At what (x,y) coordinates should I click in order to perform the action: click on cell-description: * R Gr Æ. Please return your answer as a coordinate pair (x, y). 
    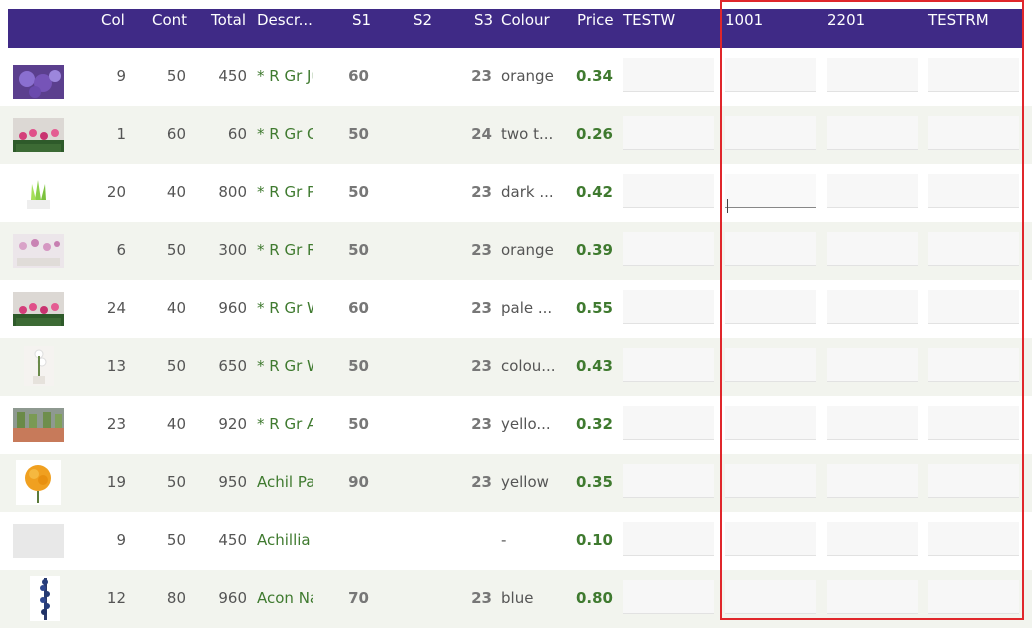
    Looking at the image, I should click on (285, 425).